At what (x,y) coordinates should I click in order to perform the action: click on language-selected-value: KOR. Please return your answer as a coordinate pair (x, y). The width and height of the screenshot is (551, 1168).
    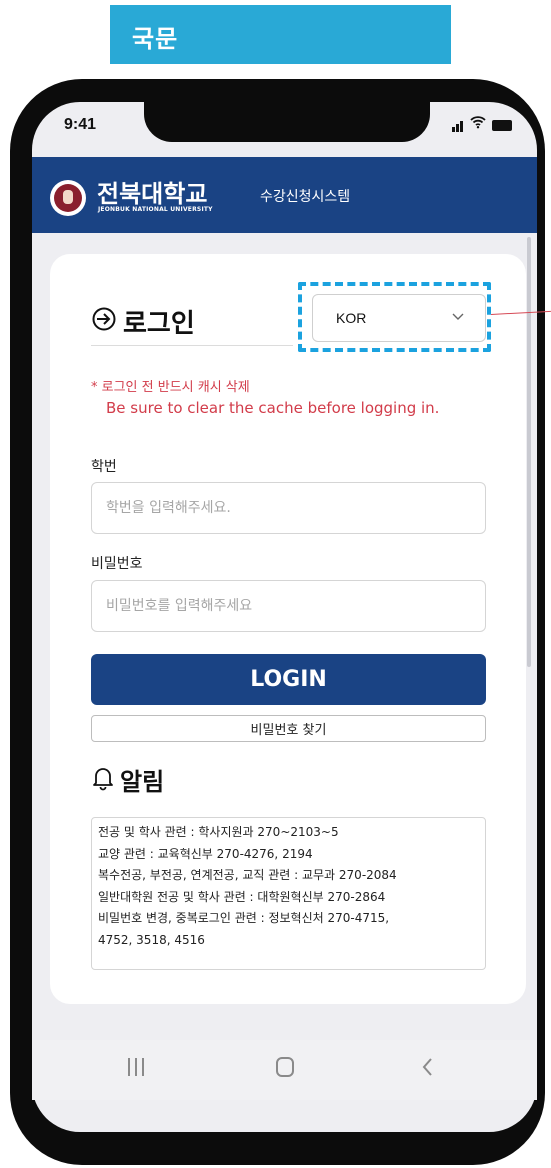
    Looking at the image, I should click on (351, 318).